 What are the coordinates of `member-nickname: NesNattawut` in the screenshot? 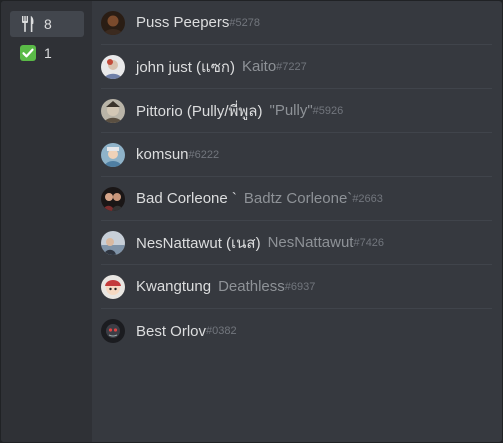 It's located at (310, 242).